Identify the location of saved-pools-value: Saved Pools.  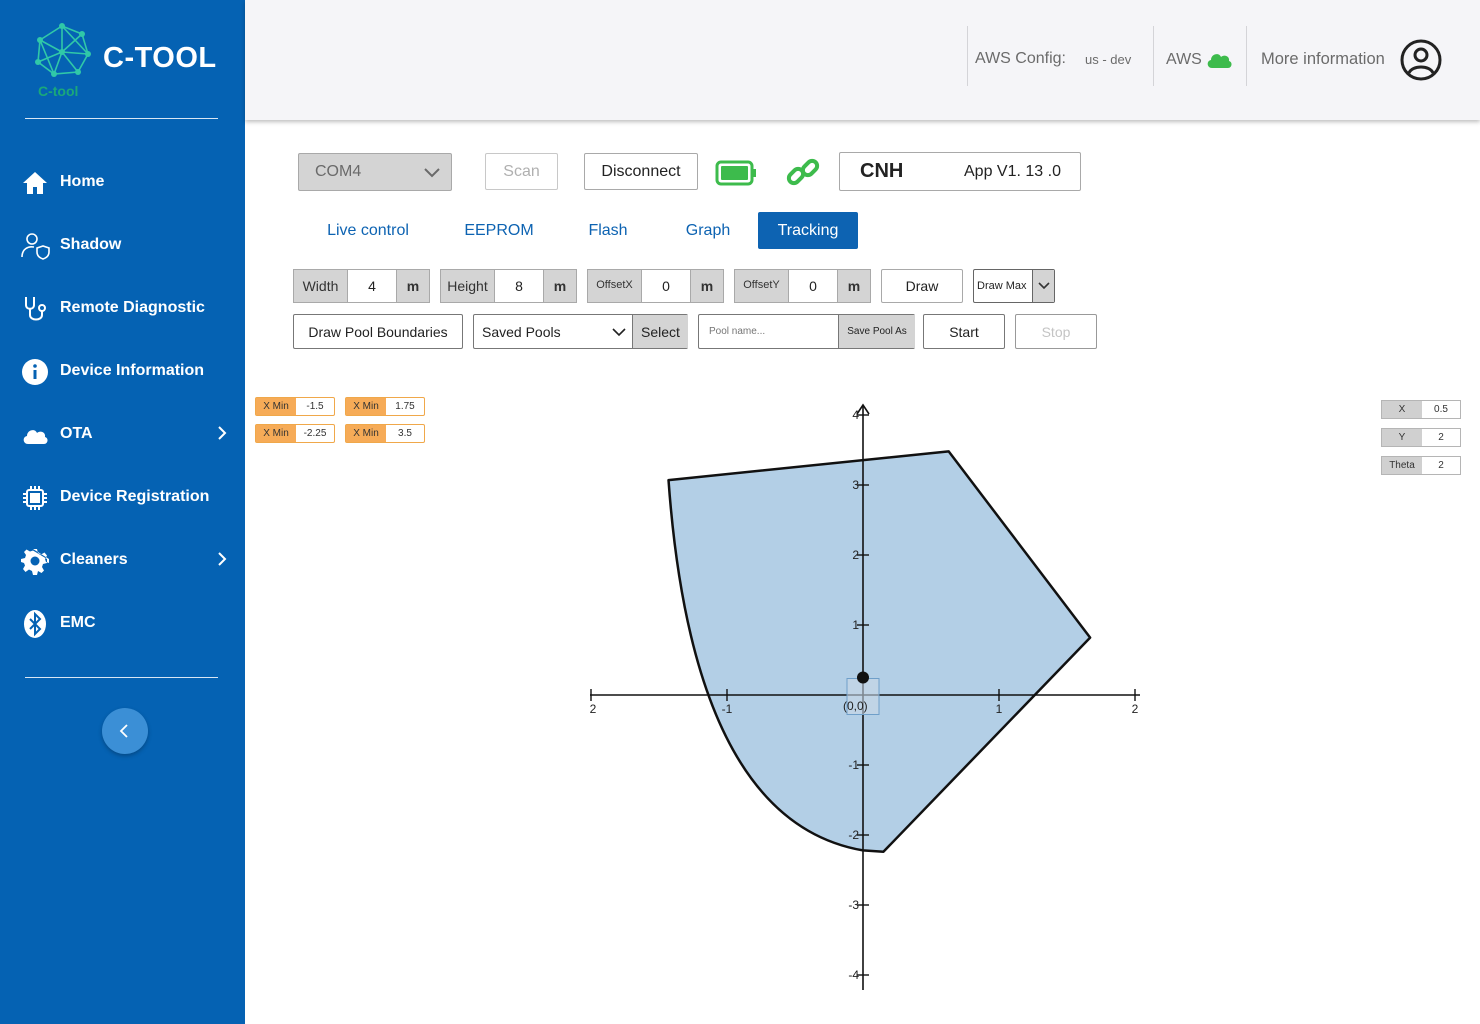
(521, 331).